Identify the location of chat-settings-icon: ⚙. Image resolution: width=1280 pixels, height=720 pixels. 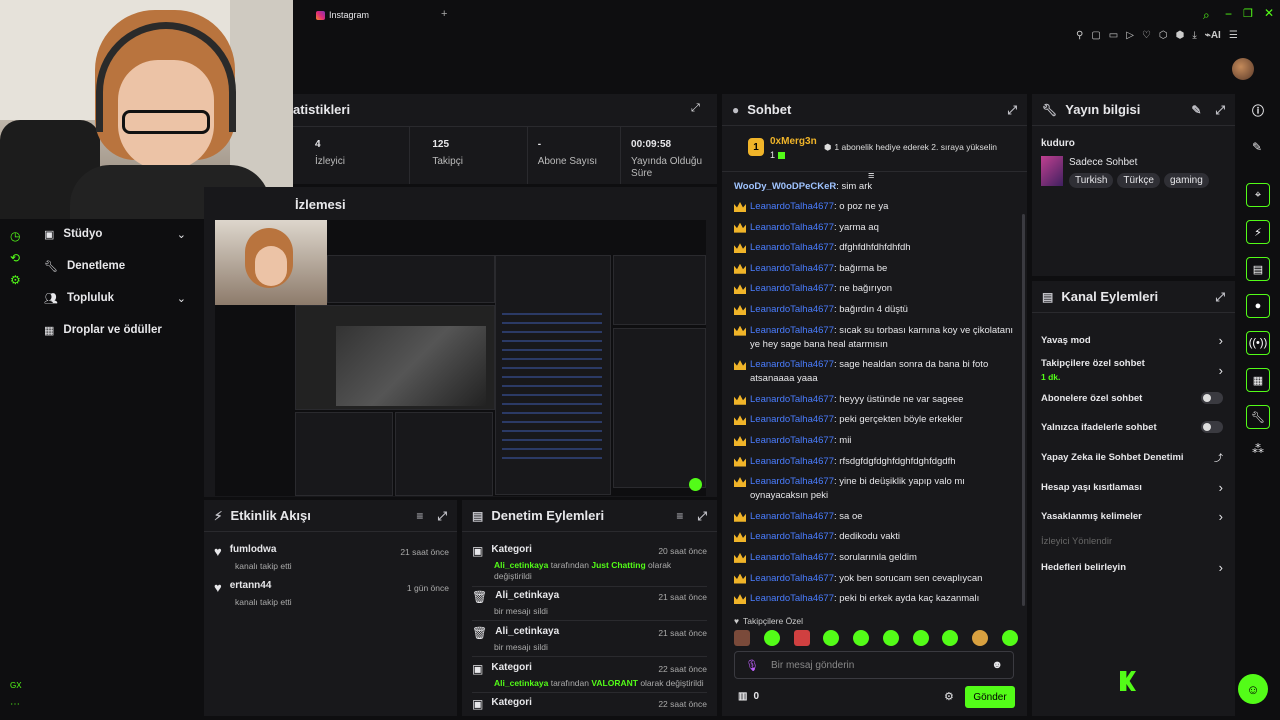
(949, 696).